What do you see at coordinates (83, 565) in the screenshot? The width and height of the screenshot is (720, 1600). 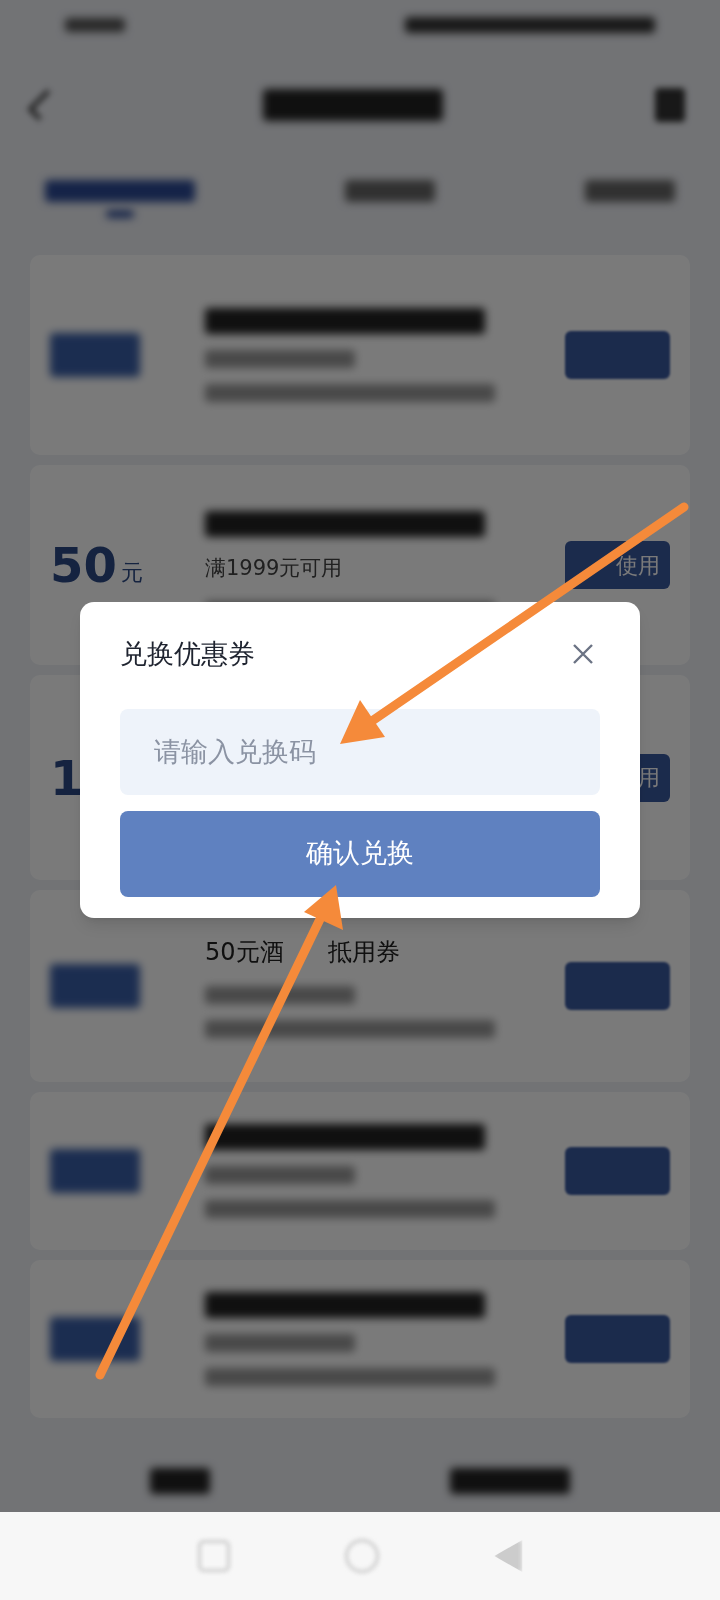 I see `coupon-amount: 50` at bounding box center [83, 565].